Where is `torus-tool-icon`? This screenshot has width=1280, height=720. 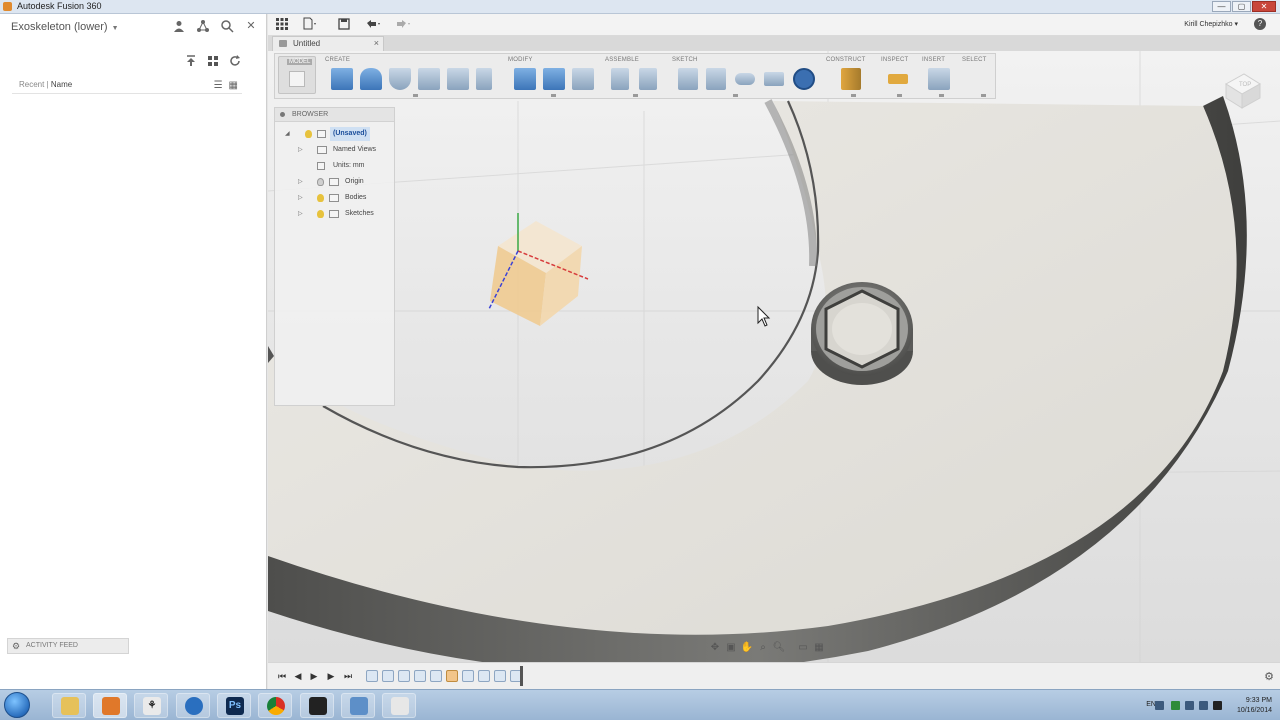 torus-tool-icon is located at coordinates (429, 79).